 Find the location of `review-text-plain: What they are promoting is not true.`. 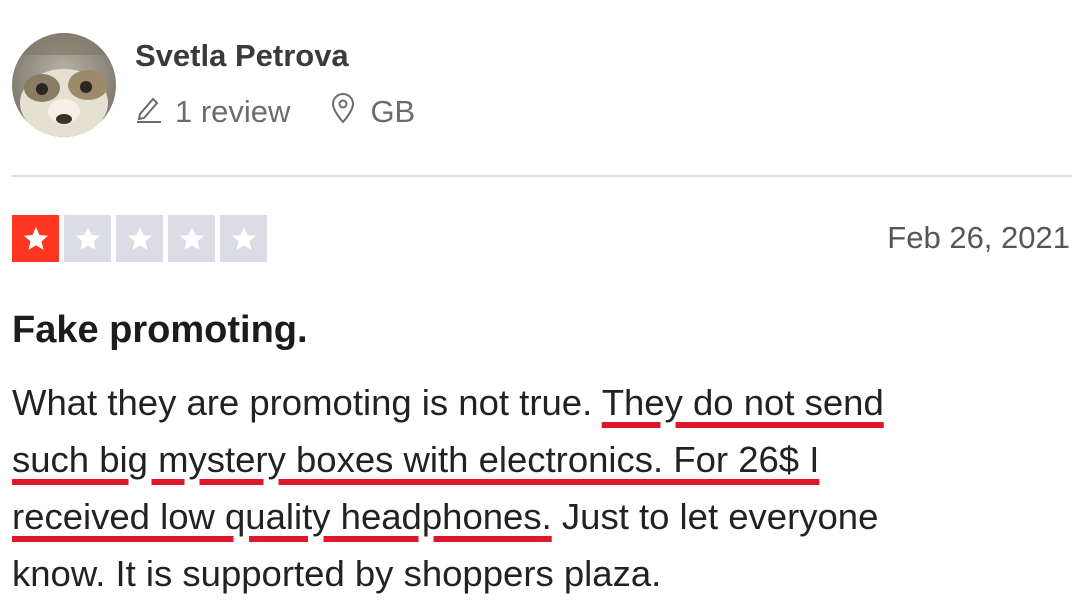

review-text-plain: What they are promoting is not true. is located at coordinates (307, 402).